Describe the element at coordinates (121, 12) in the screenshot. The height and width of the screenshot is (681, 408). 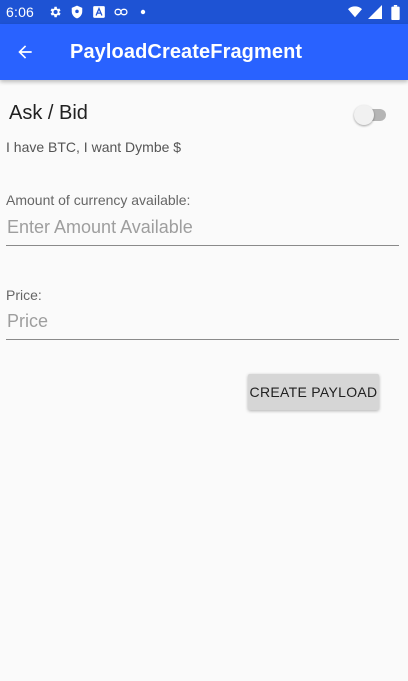
I see `link-icon` at that location.